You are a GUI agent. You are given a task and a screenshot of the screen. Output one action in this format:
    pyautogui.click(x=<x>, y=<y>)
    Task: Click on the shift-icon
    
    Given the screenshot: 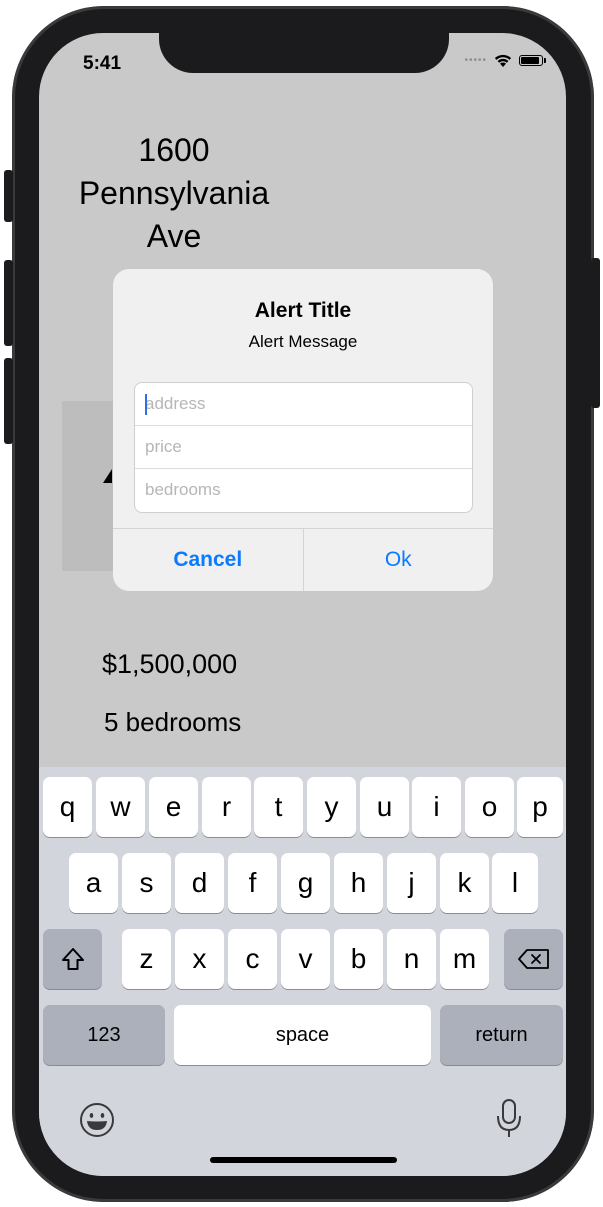 What is the action you would take?
    pyautogui.click(x=72, y=959)
    